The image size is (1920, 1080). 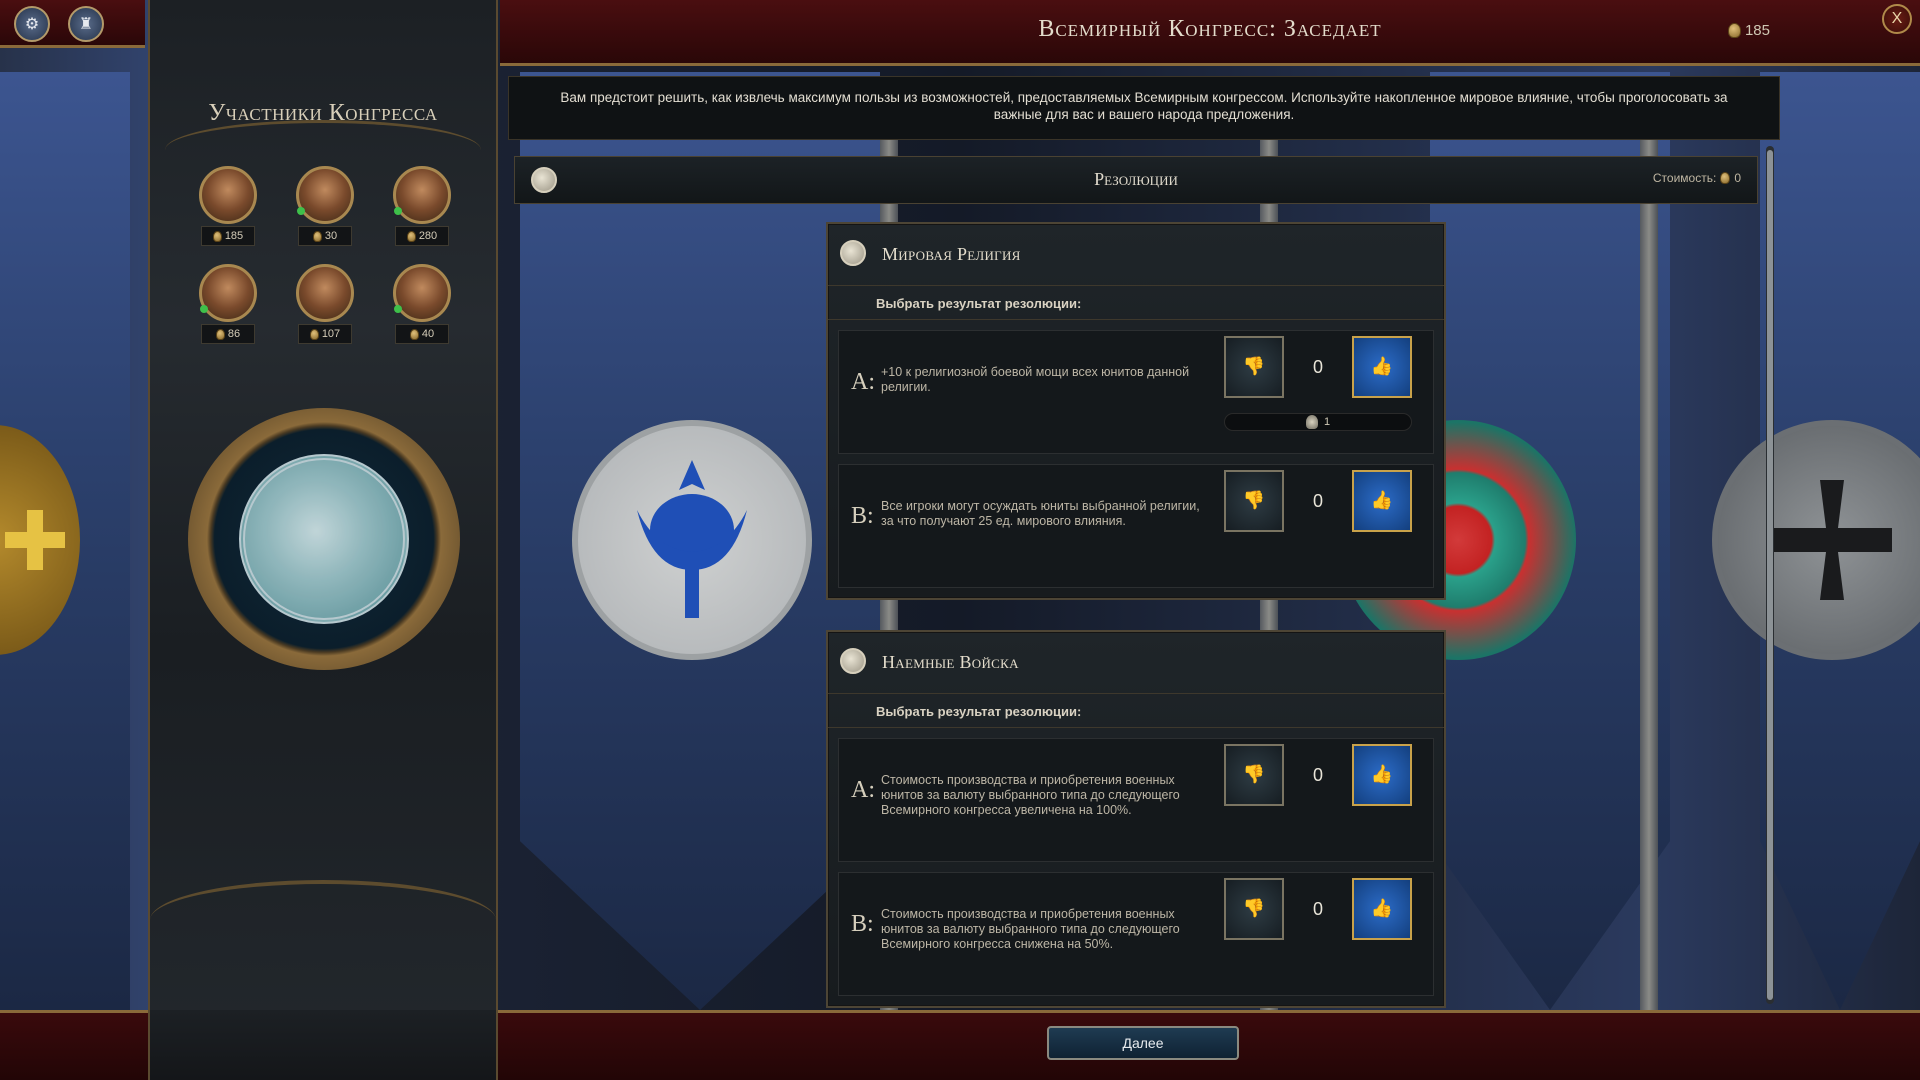 I want to click on top-bar: Всемирный Конгресс: Заседает 185 X, so click(x=1210, y=33).